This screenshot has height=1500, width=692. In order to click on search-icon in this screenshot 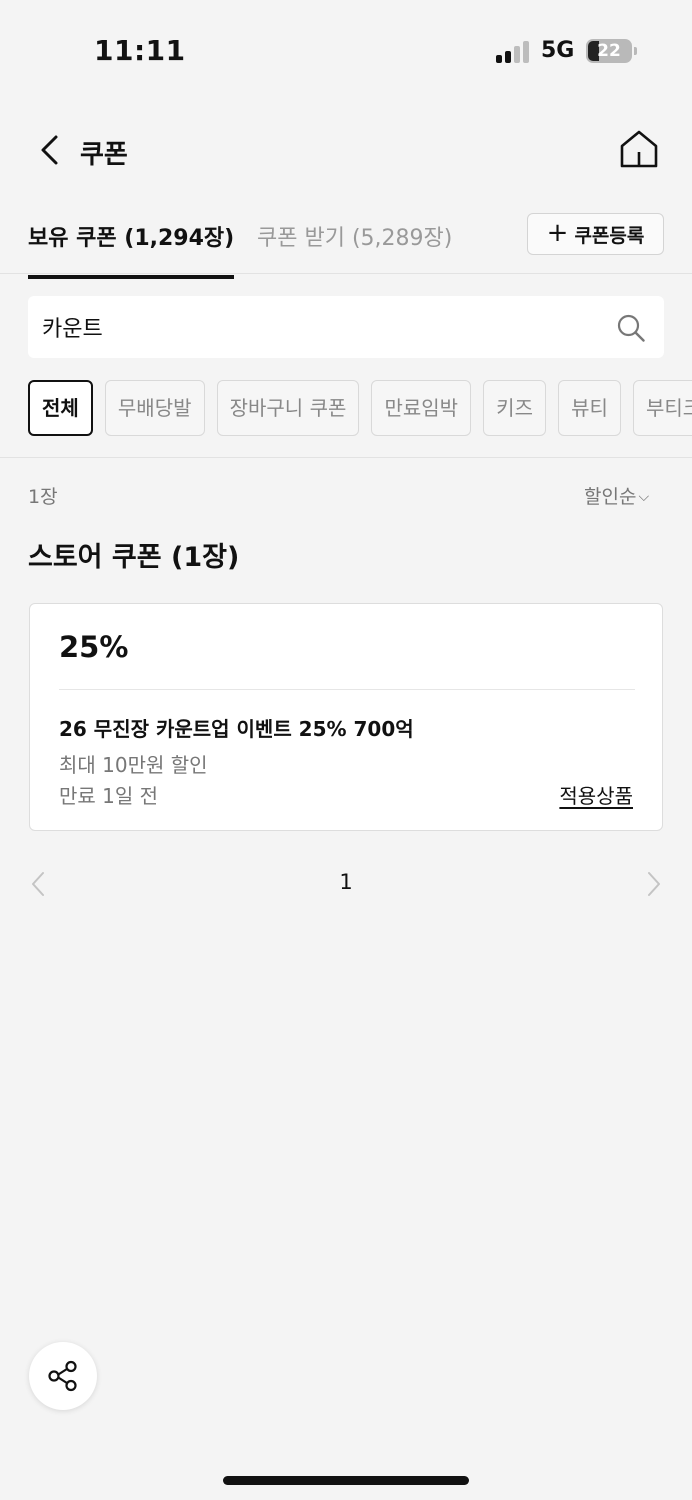, I will do `click(631, 328)`.